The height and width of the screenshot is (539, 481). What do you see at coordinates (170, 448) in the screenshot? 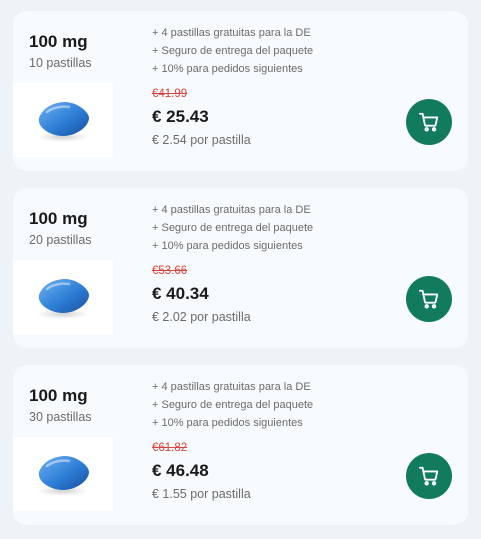
I see `old-price: €61.82` at bounding box center [170, 448].